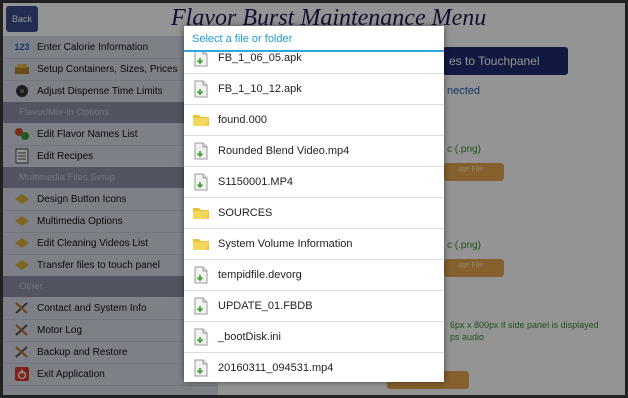 The width and height of the screenshot is (628, 398). I want to click on file-name: SOURCES, so click(245, 213).